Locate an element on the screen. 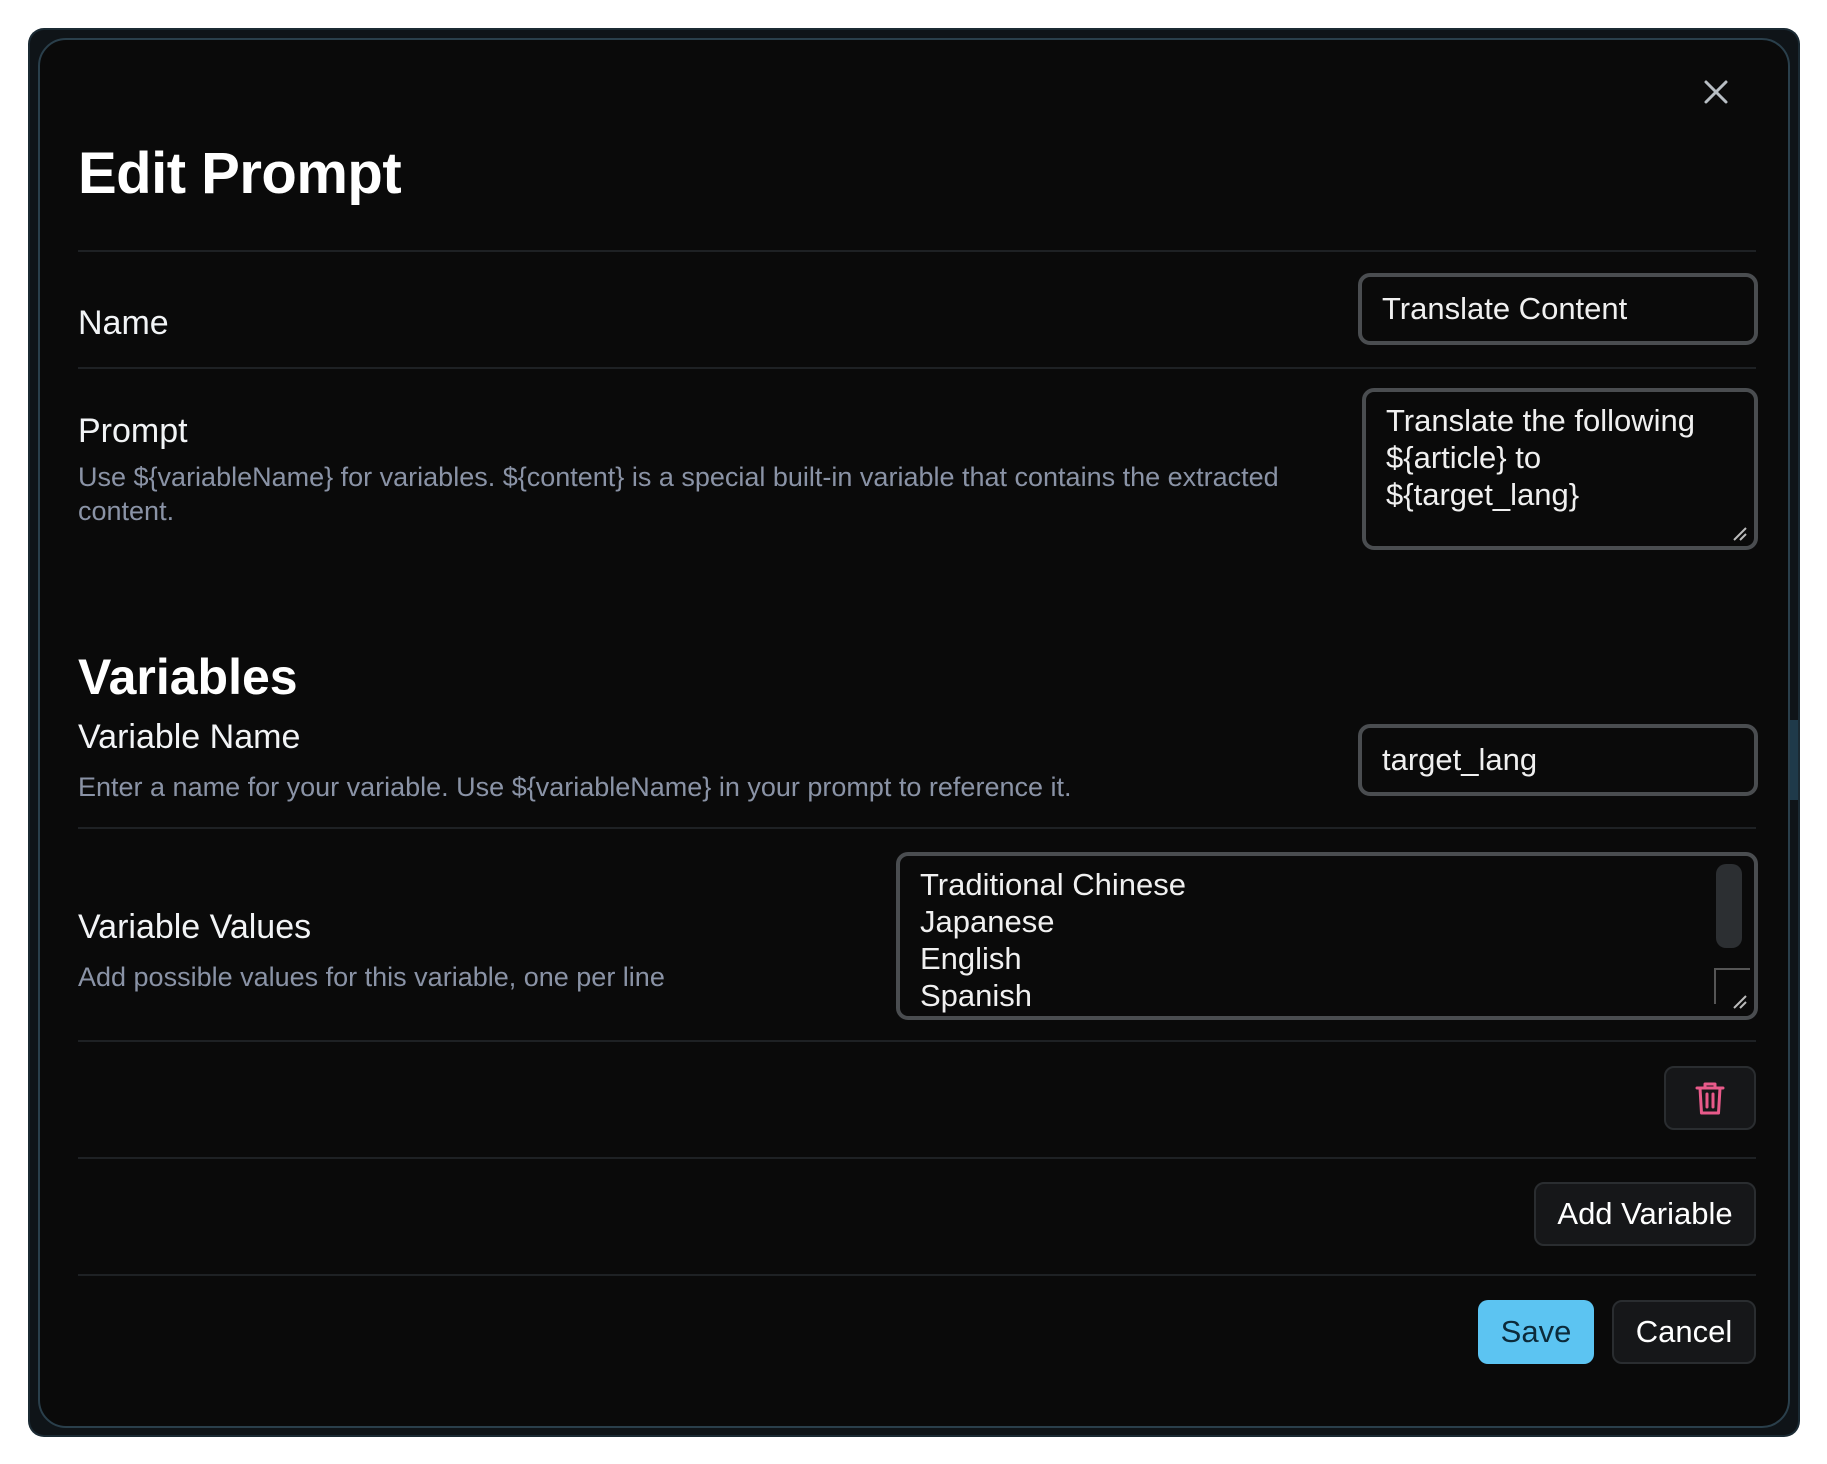  close-icon is located at coordinates (1716, 92).